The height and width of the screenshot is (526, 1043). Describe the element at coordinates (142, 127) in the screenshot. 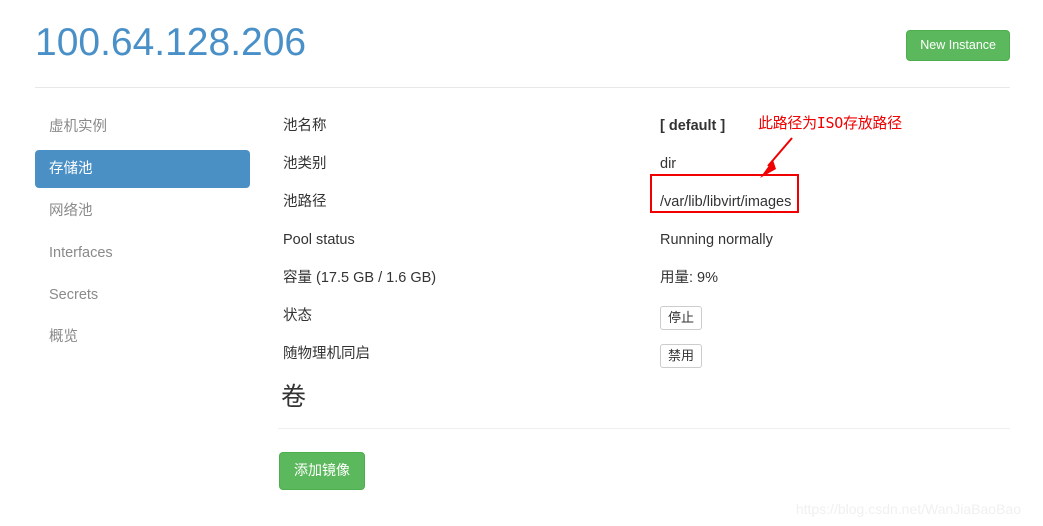

I see `sidebar-item-vm-instances: 虚机实例` at that location.